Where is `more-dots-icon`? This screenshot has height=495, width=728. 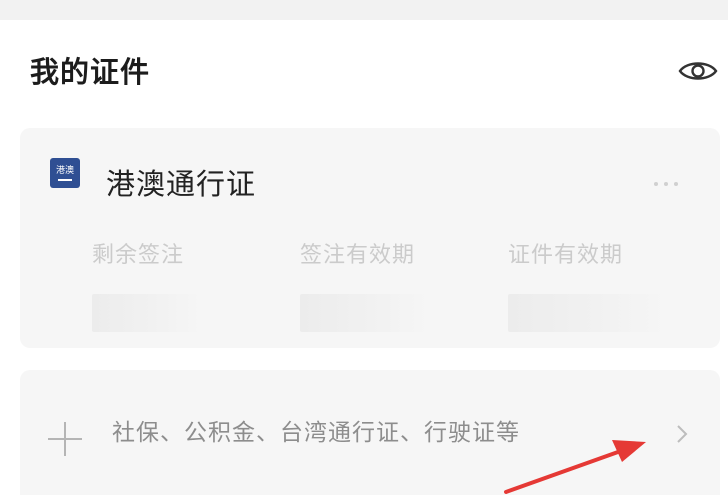 more-dots-icon is located at coordinates (656, 184).